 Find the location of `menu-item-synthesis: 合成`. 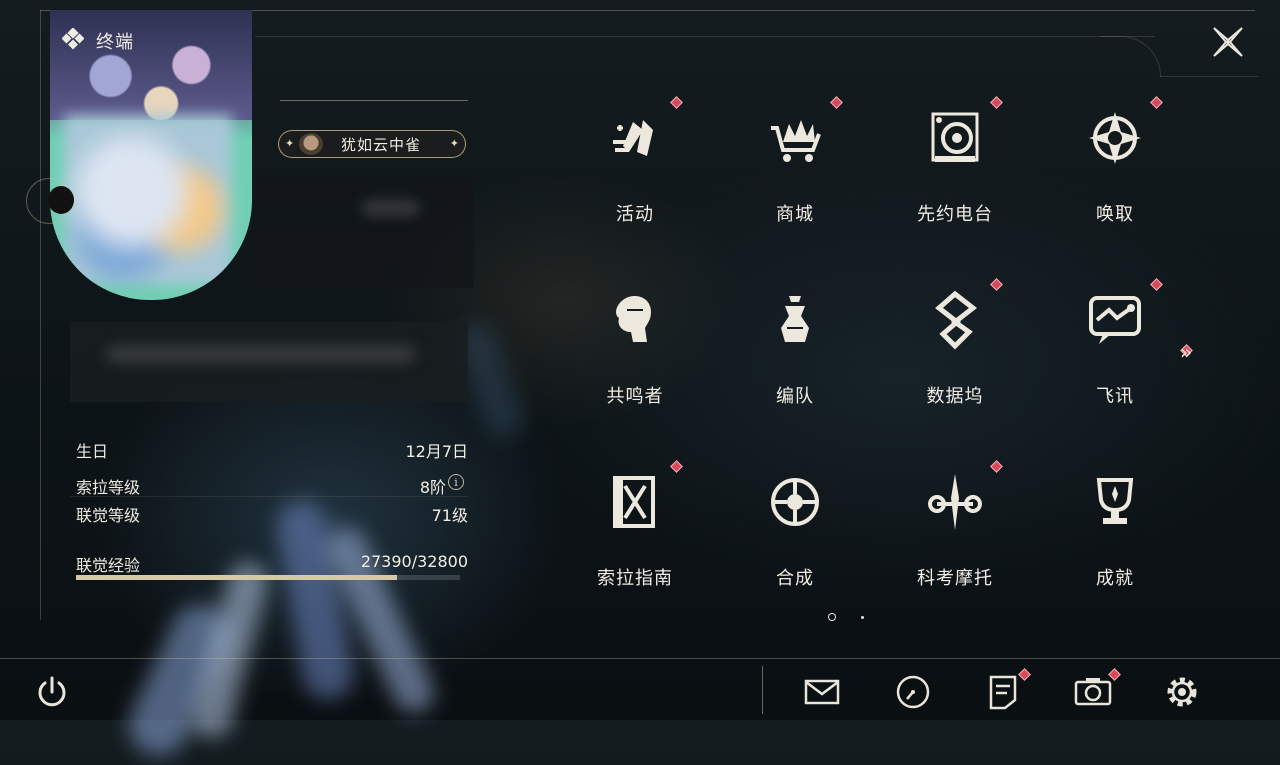

menu-item-synthesis: 合成 is located at coordinates (795, 540).